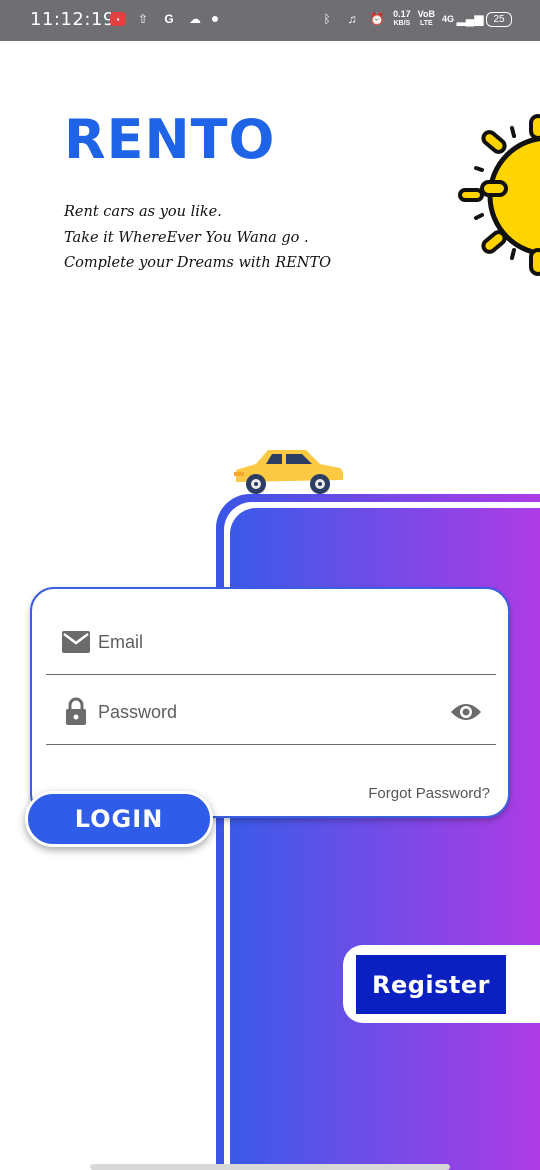 Image resolution: width=540 pixels, height=1170 pixels. I want to click on password-field, so click(271, 710).